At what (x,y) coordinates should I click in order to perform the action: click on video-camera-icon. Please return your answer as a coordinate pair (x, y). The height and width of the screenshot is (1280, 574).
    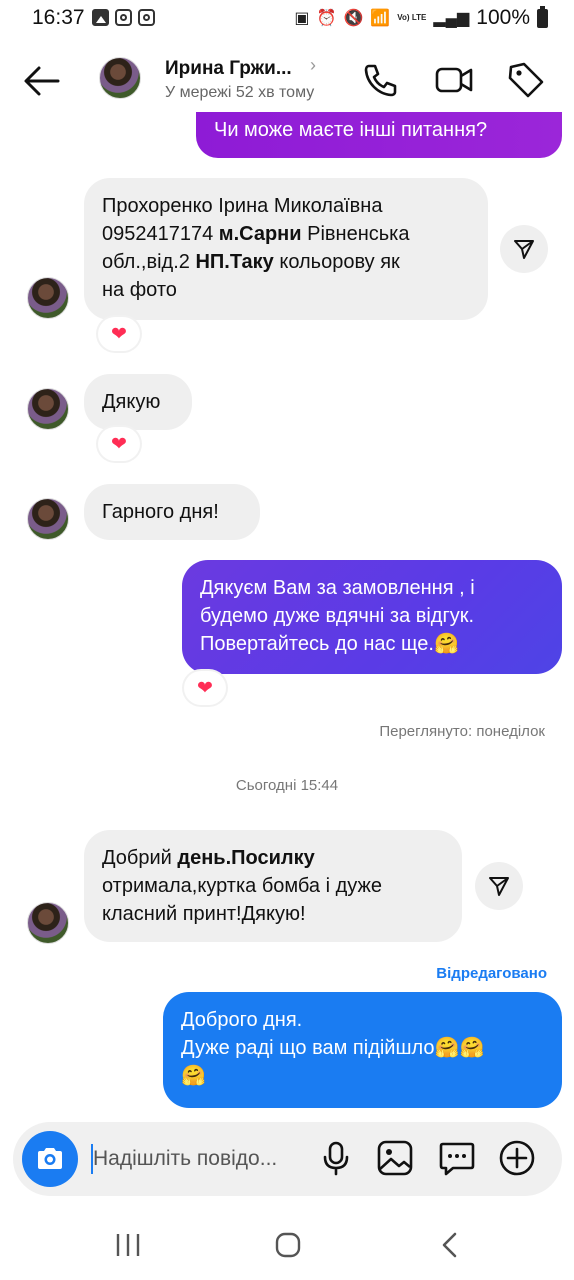
    Looking at the image, I should click on (454, 80).